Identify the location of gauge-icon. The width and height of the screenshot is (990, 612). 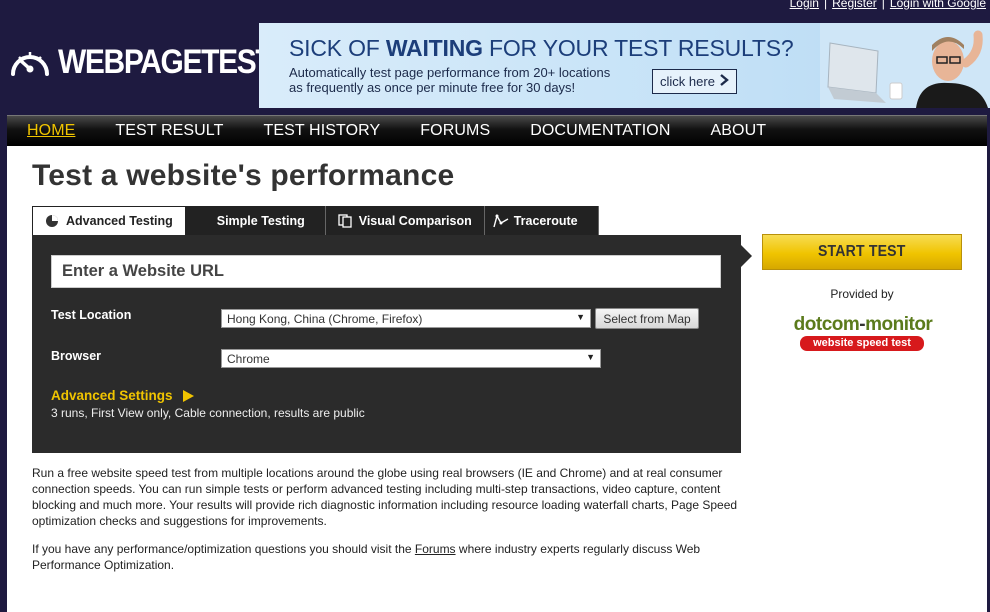
(52, 221).